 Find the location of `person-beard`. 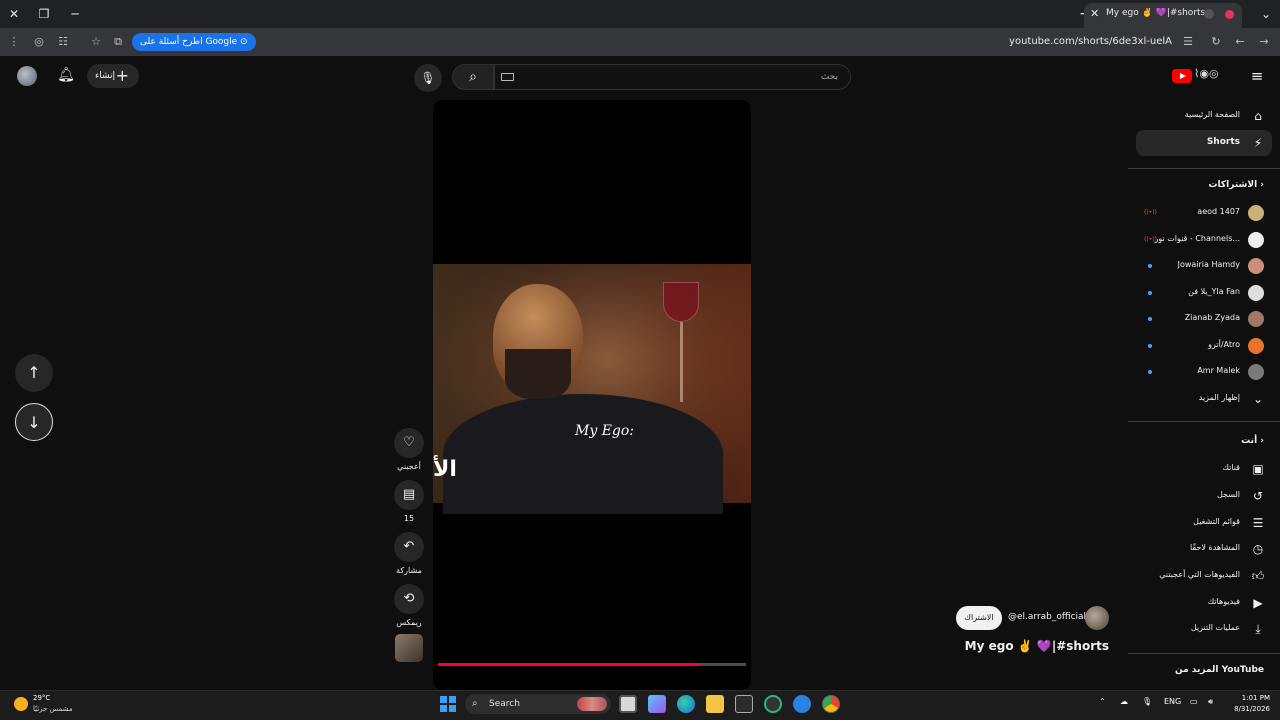

person-beard is located at coordinates (538, 374).